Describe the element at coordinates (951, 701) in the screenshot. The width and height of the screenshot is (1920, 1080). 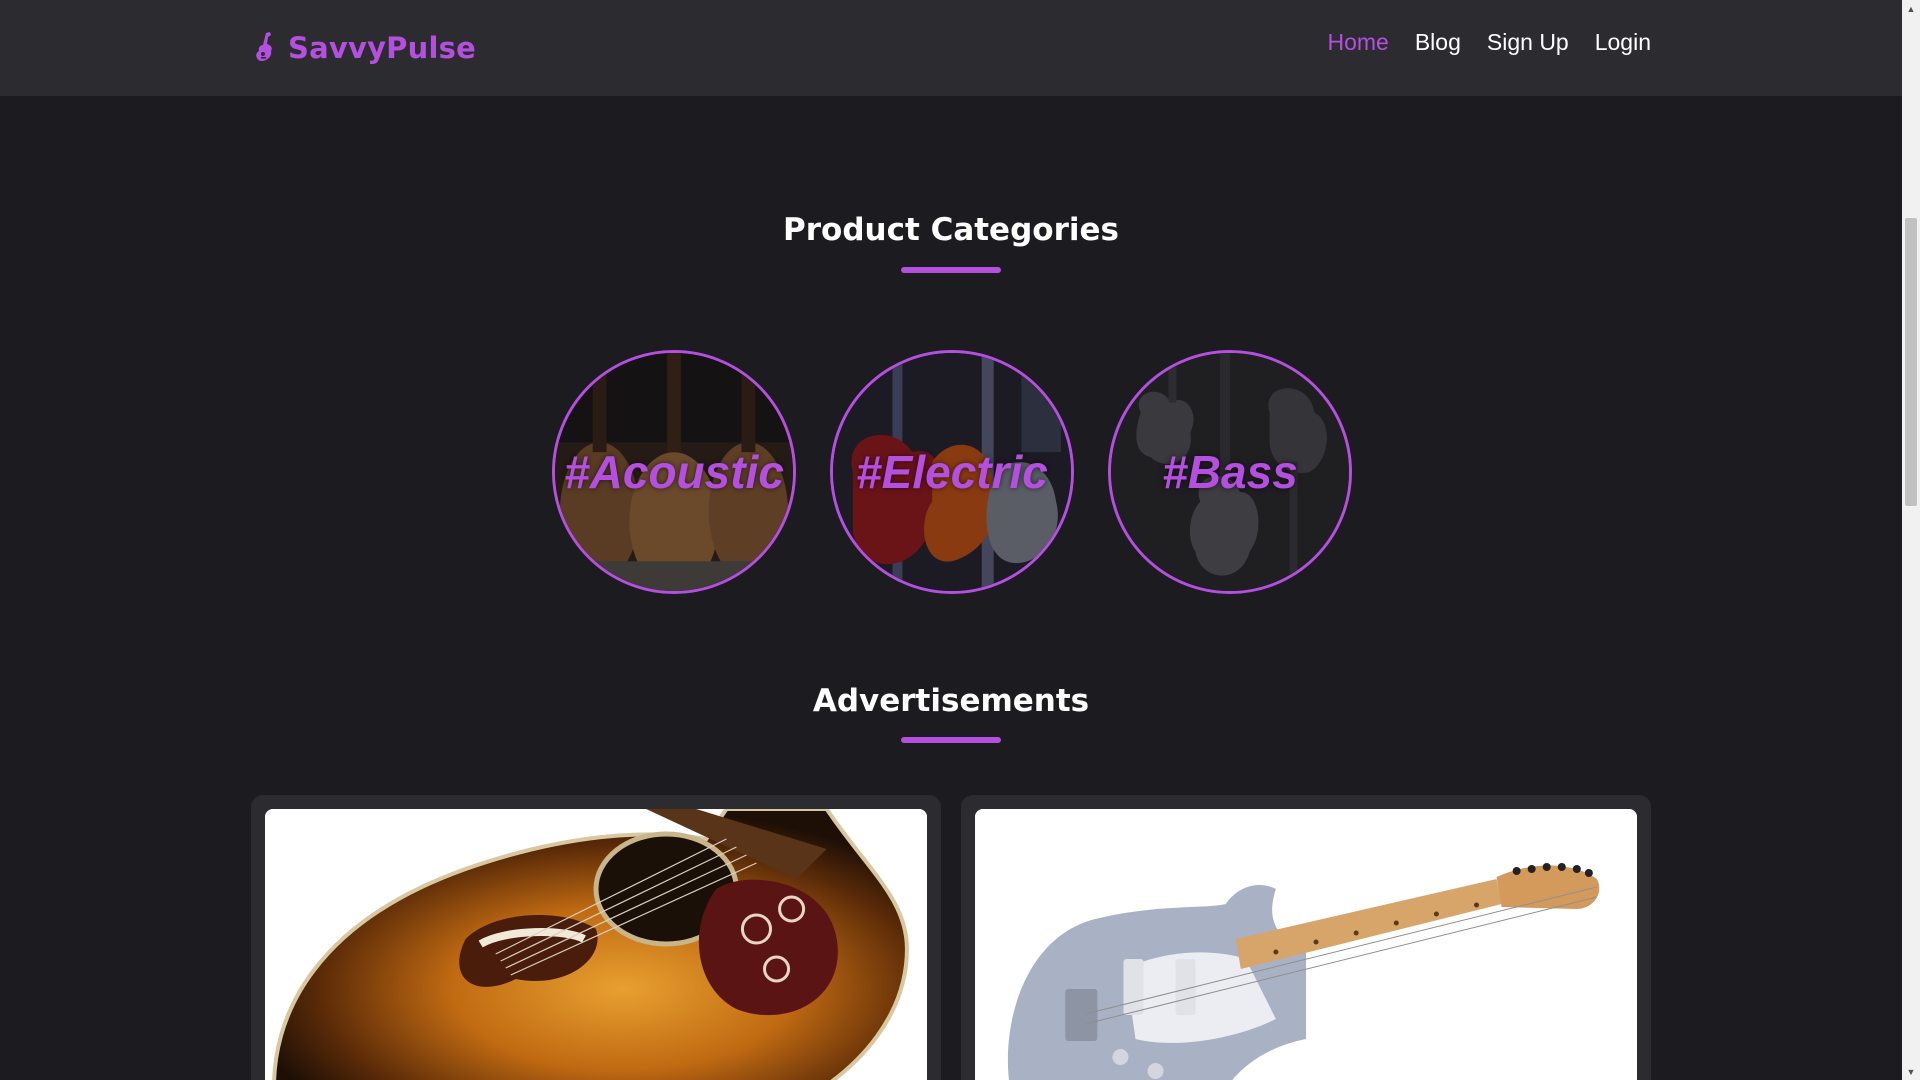
I see `ads-title: Advertisements` at that location.